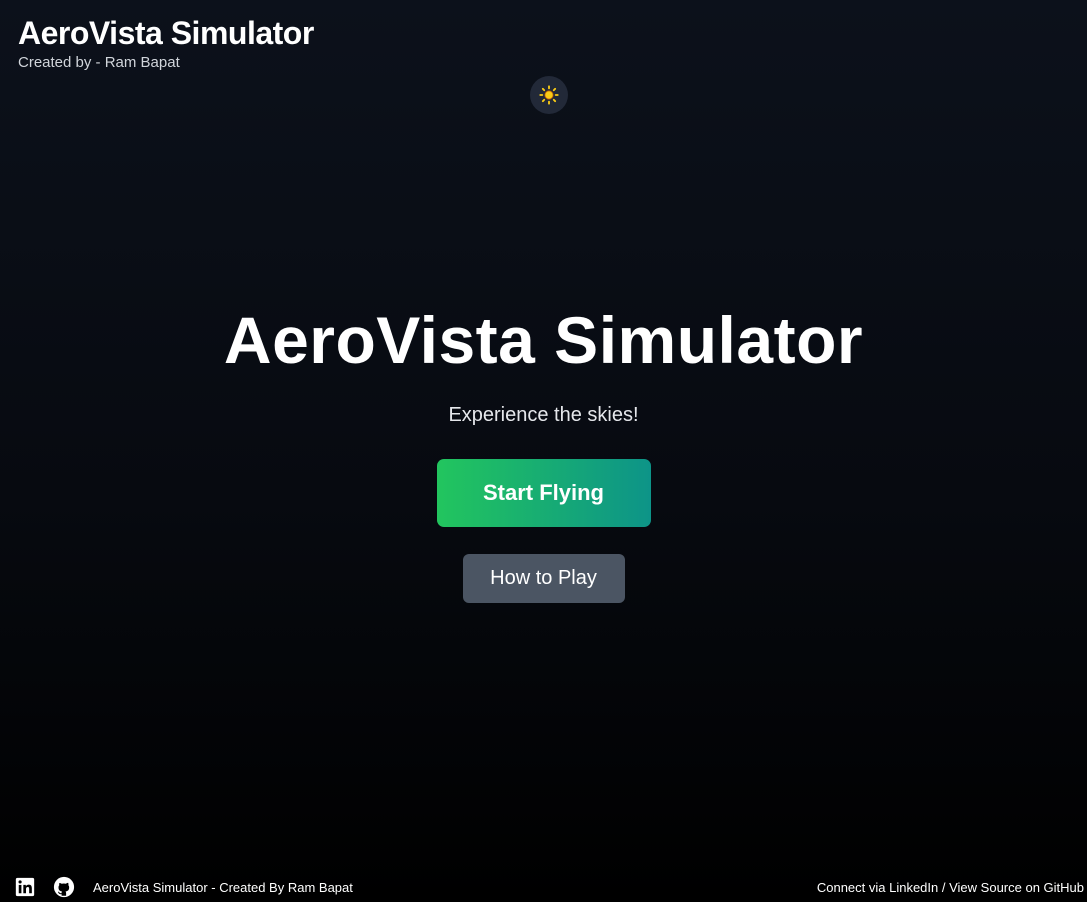 The image size is (1087, 902). I want to click on hero-tagline: Experience the skies!, so click(543, 415).